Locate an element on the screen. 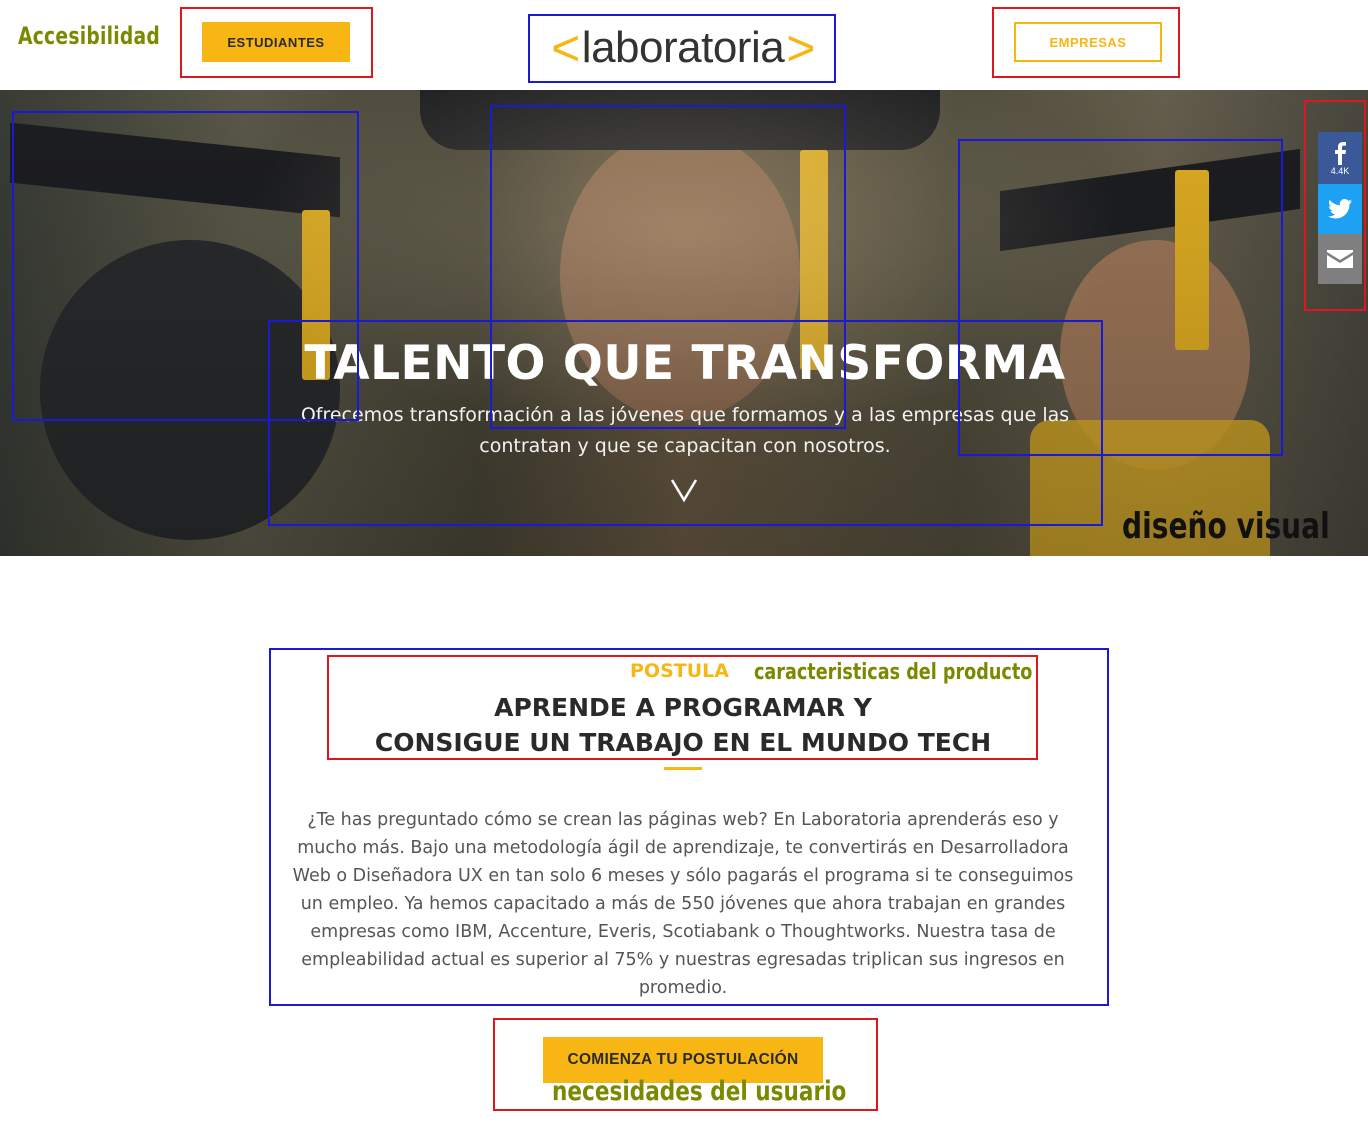  section-eyebrow: POSTULA is located at coordinates (679, 671).